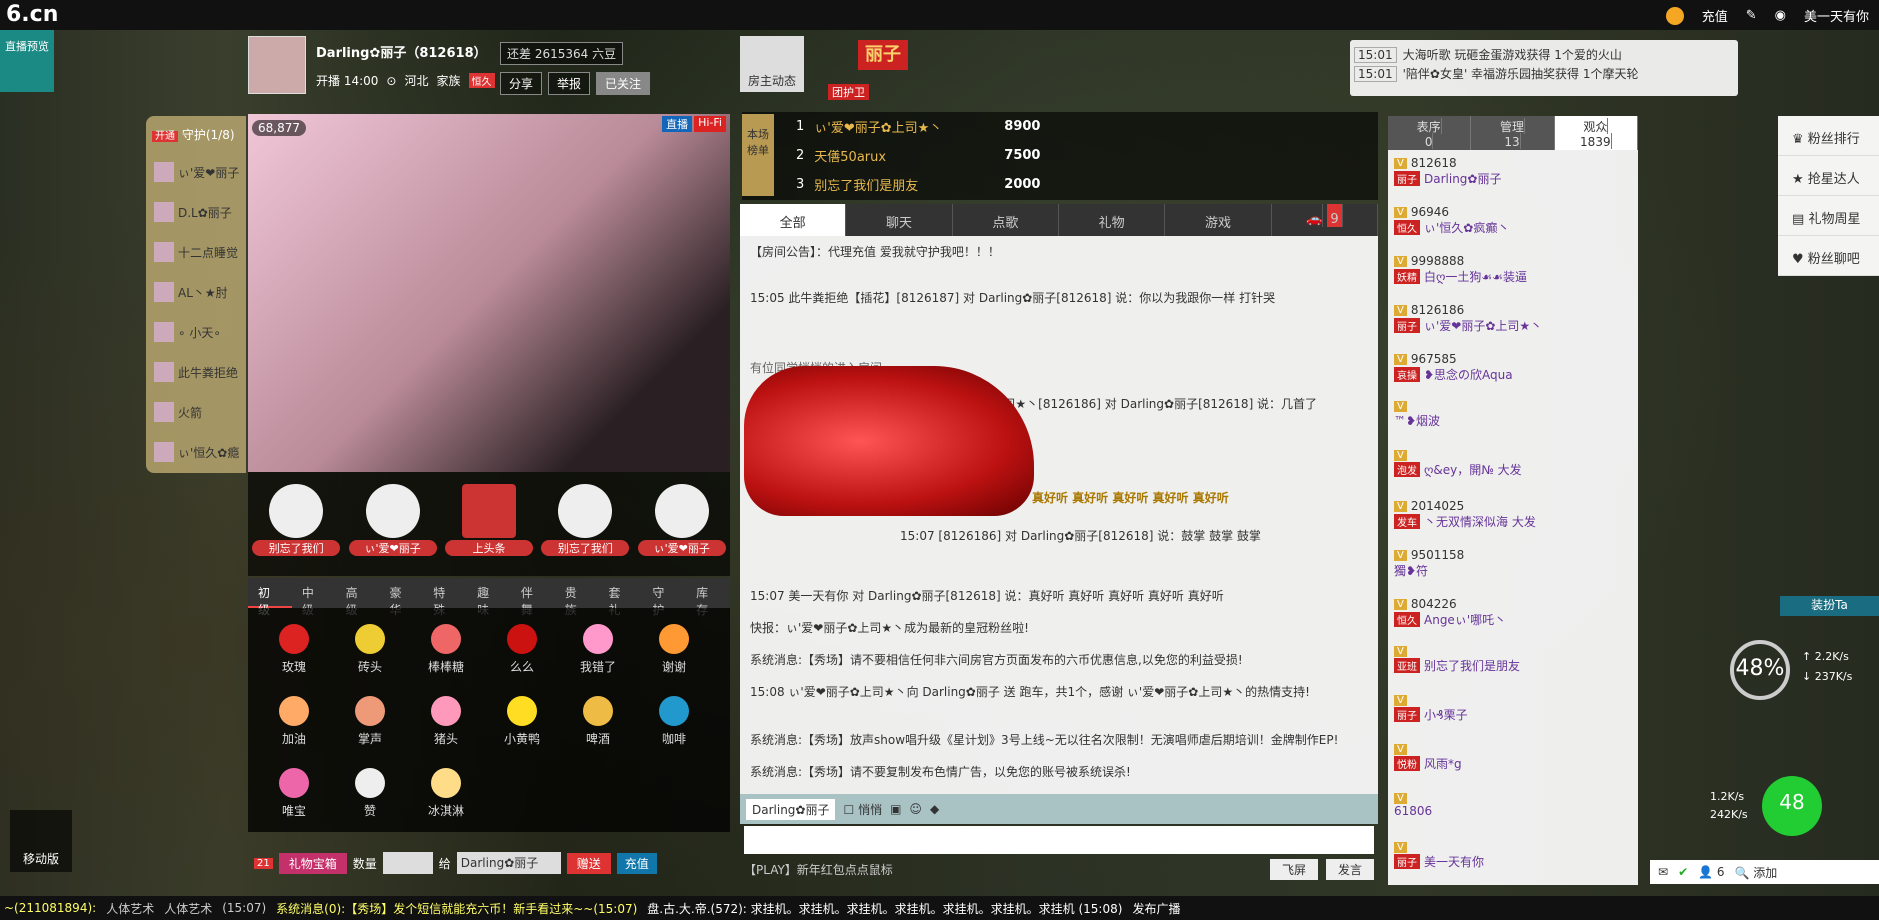  I want to click on guard-item: 火箭, so click(196, 412).